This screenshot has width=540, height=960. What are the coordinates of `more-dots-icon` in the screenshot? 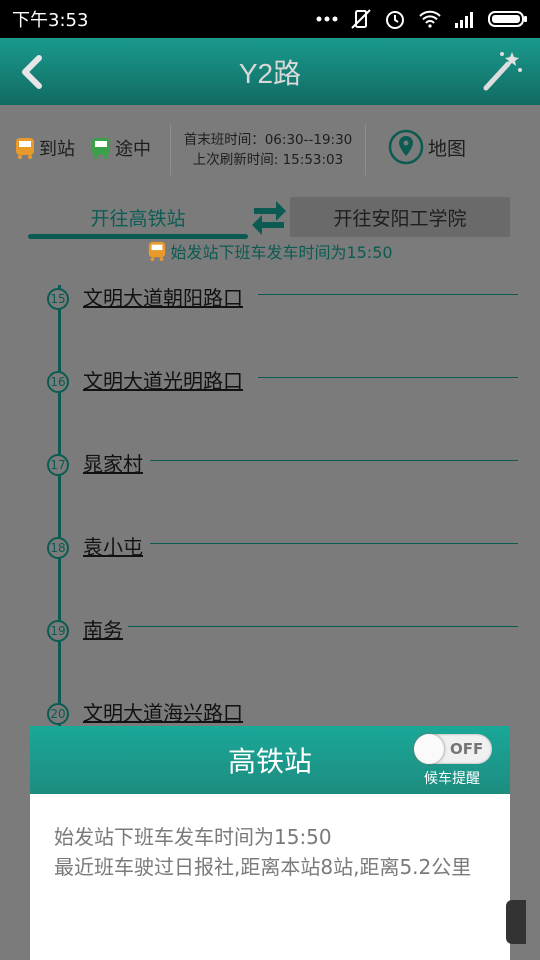 It's located at (327, 19).